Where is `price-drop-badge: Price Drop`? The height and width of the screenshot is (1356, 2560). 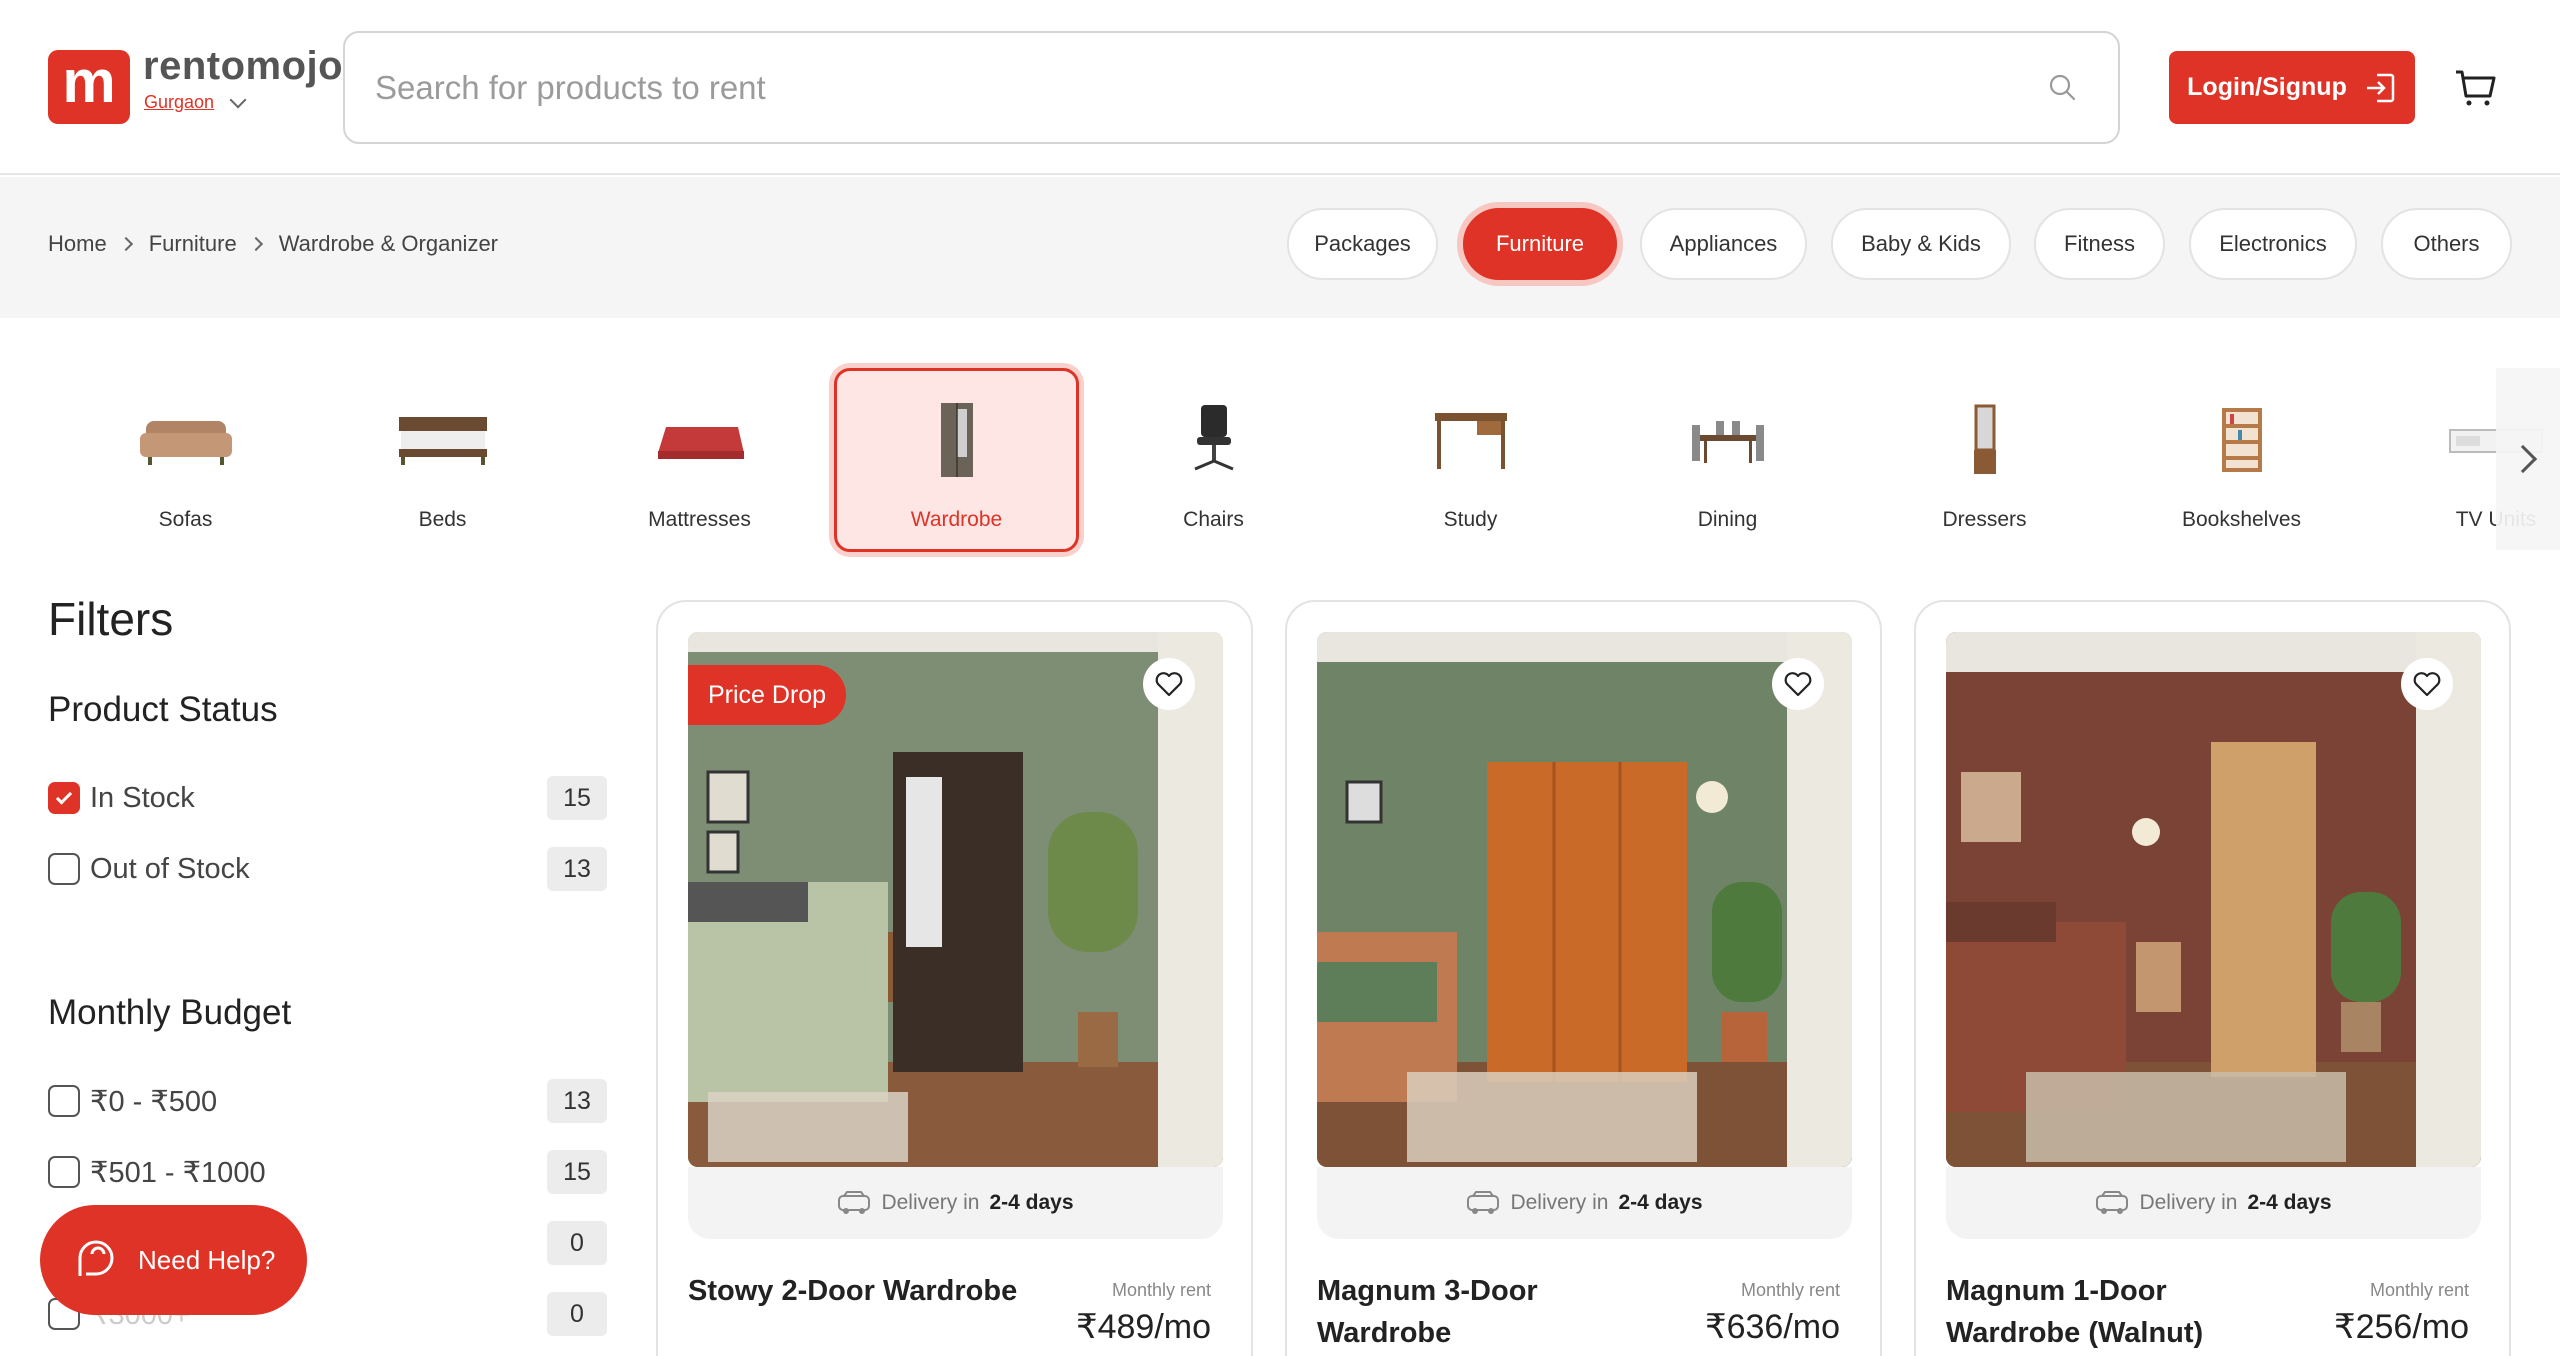
price-drop-badge: Price Drop is located at coordinates (767, 695).